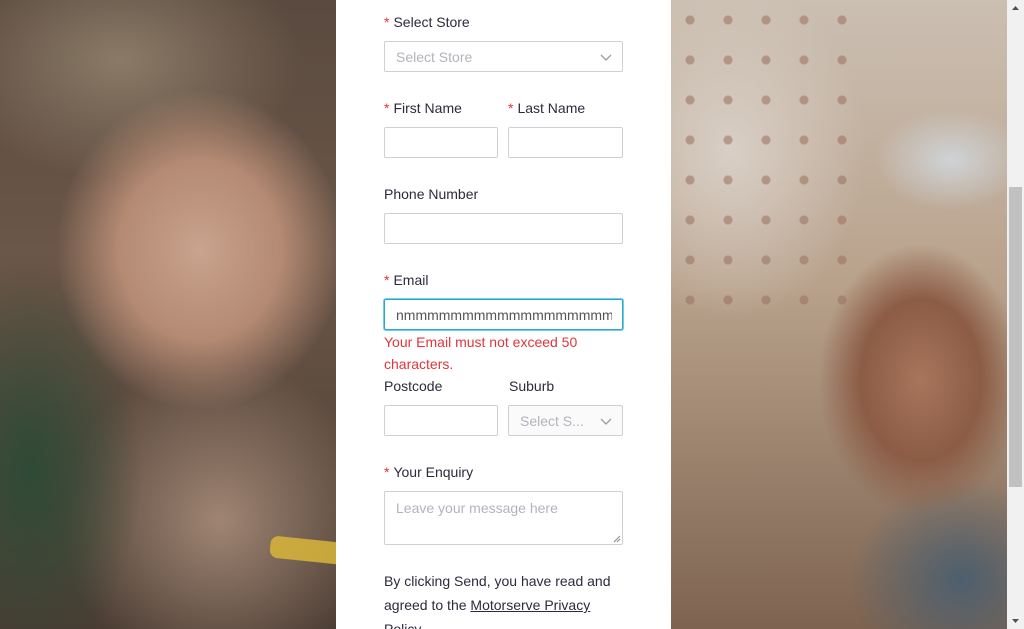  Describe the element at coordinates (441, 142) in the screenshot. I see `first-name-field` at that location.